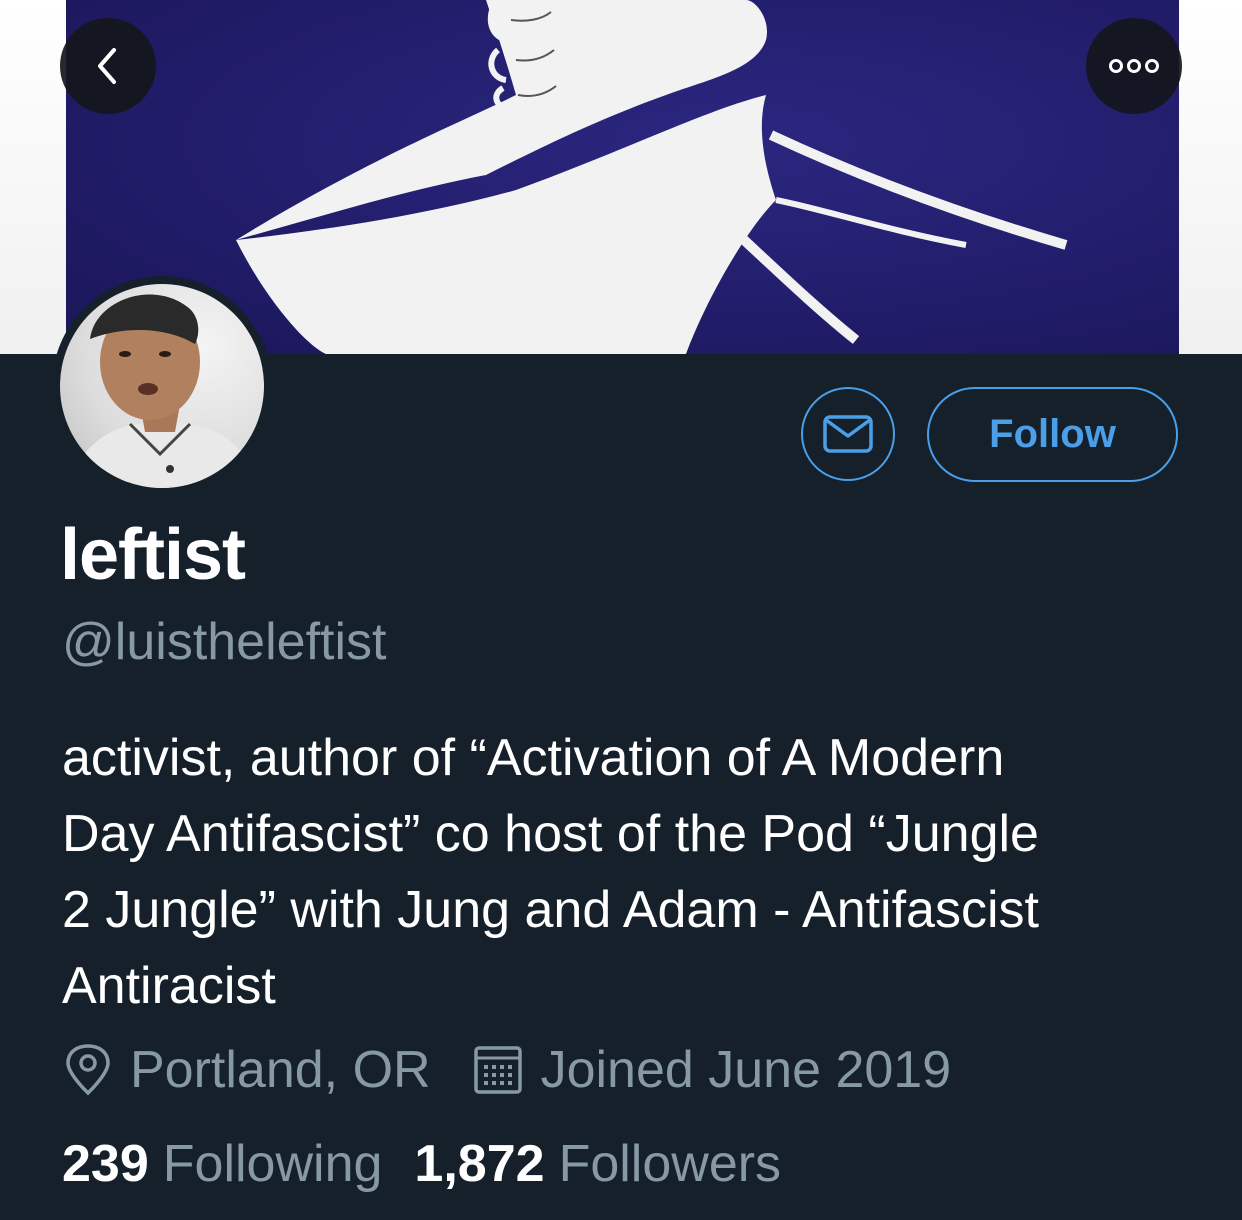 This screenshot has height=1220, width=1242. I want to click on more-horizontal-icon, so click(1134, 66).